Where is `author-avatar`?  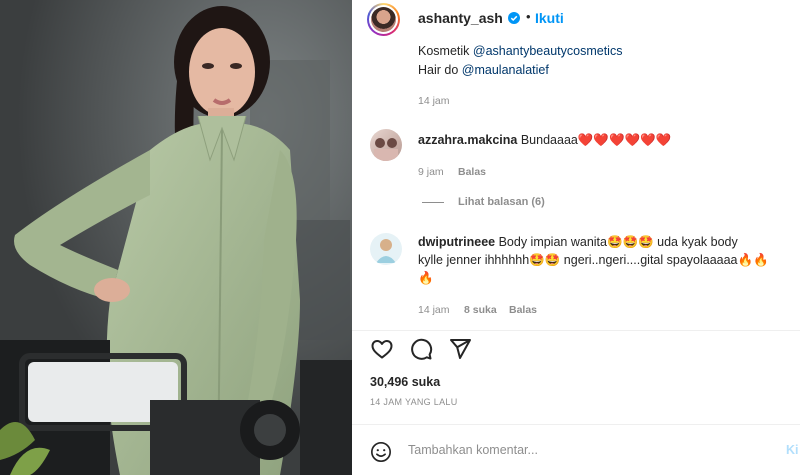
author-avatar is located at coordinates (383, 19).